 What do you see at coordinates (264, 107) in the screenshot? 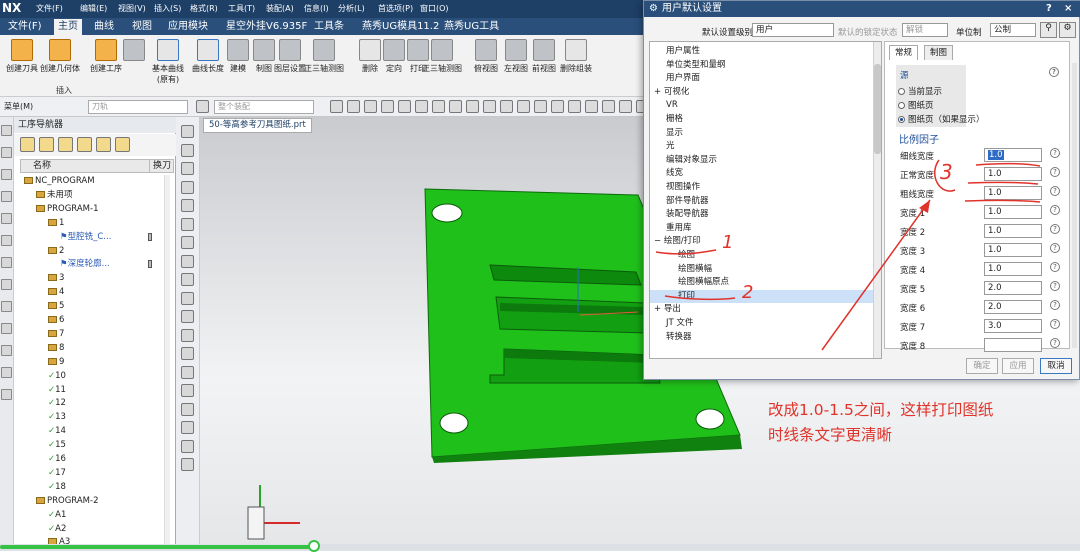
I see `scope-select: 整个装配` at bounding box center [264, 107].